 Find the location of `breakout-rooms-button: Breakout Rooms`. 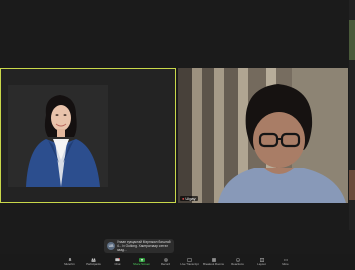

breakout-rooms-button: Breakout Rooms is located at coordinates (214, 262).